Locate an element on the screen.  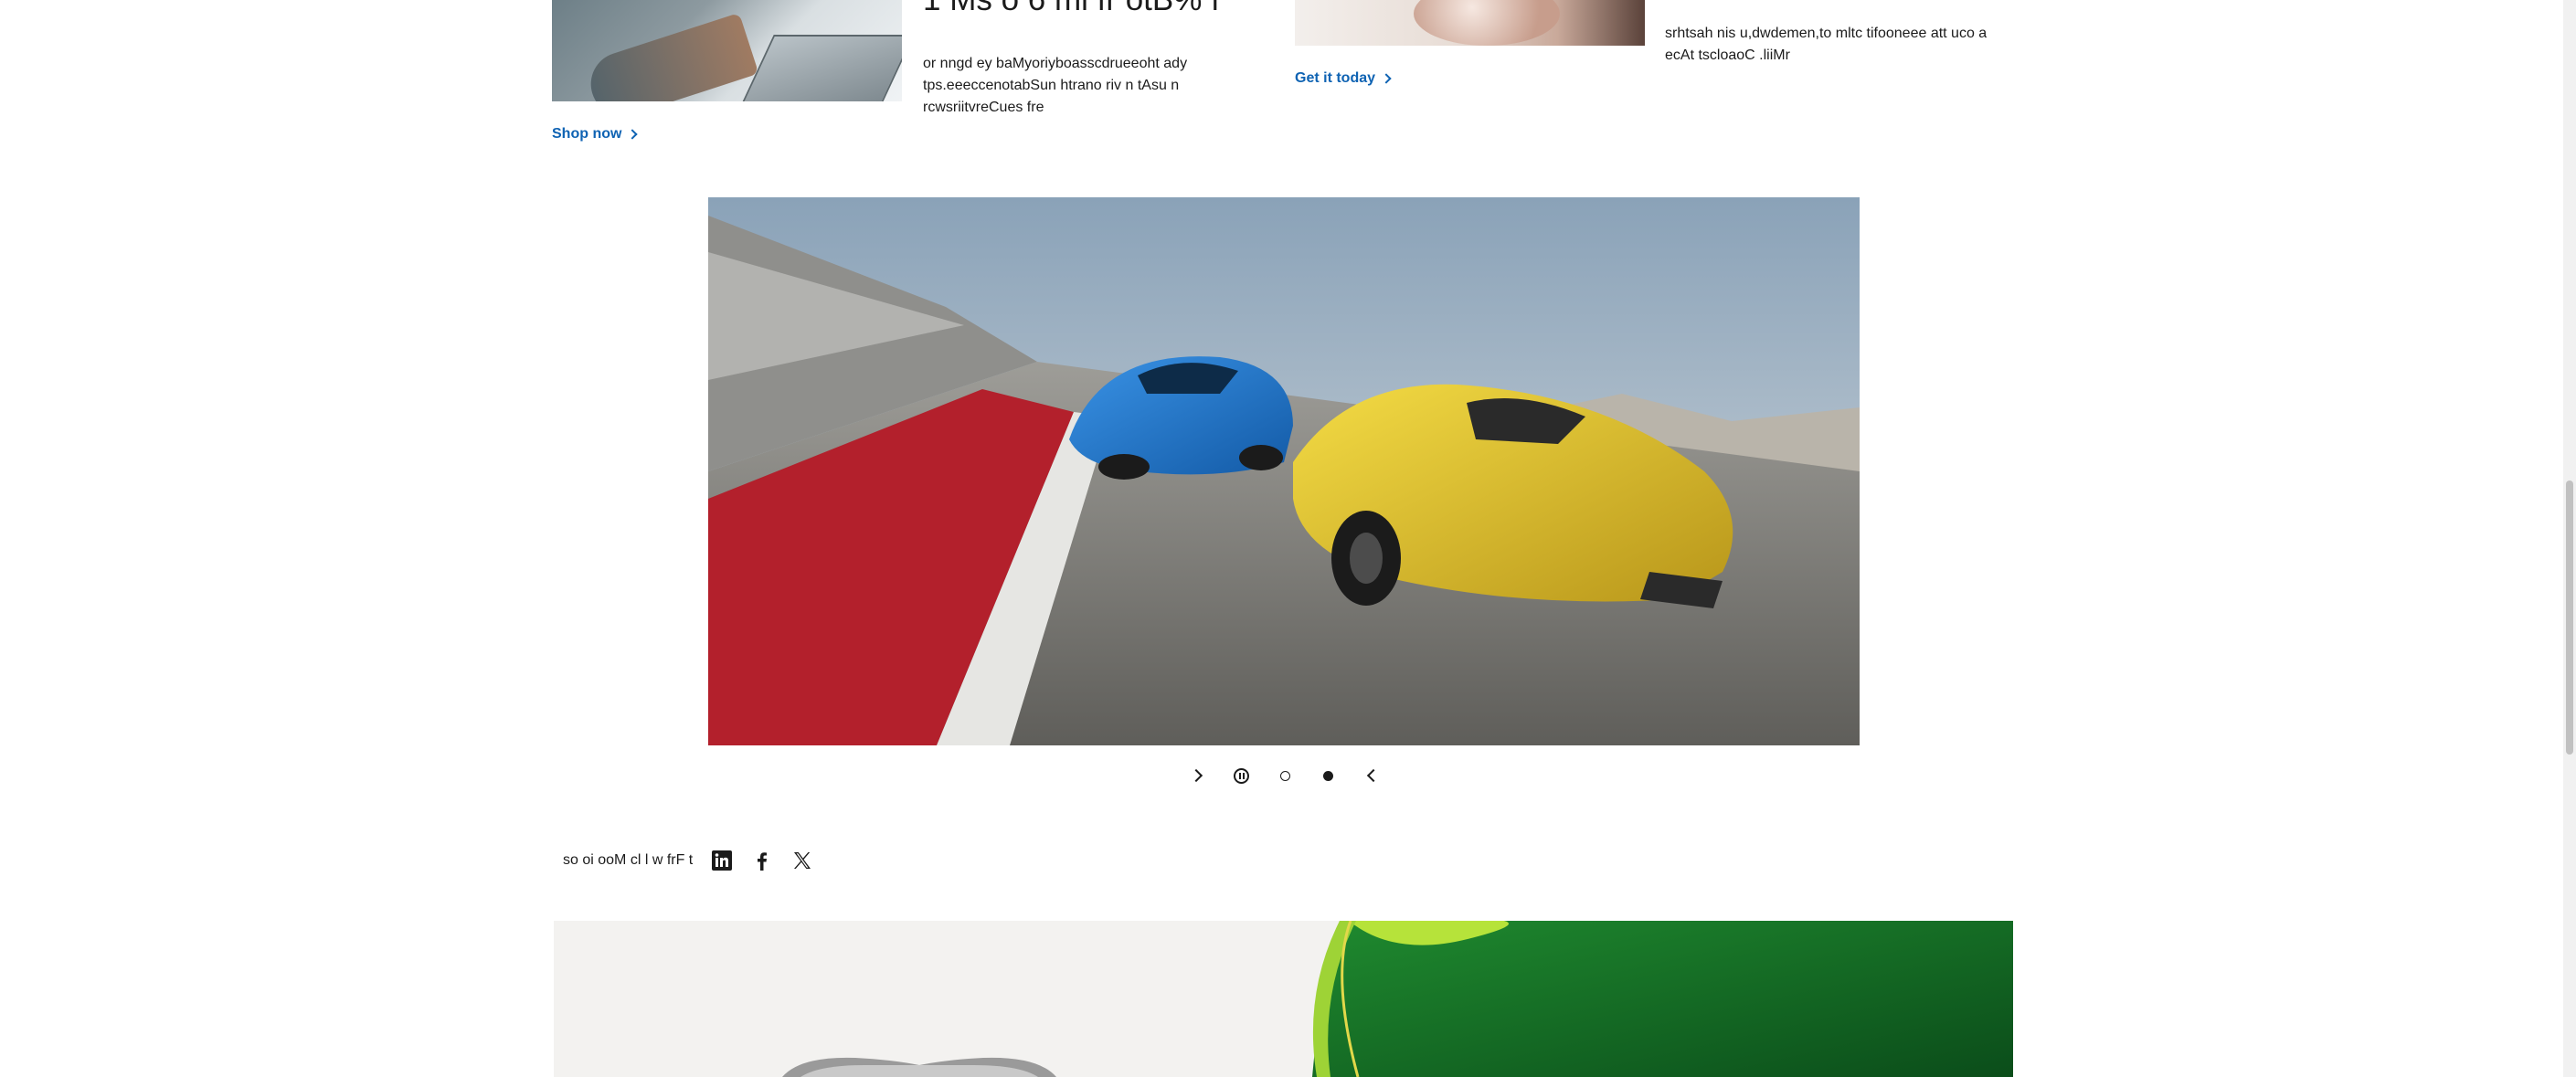
carousel-next-button is located at coordinates (1198, 776).